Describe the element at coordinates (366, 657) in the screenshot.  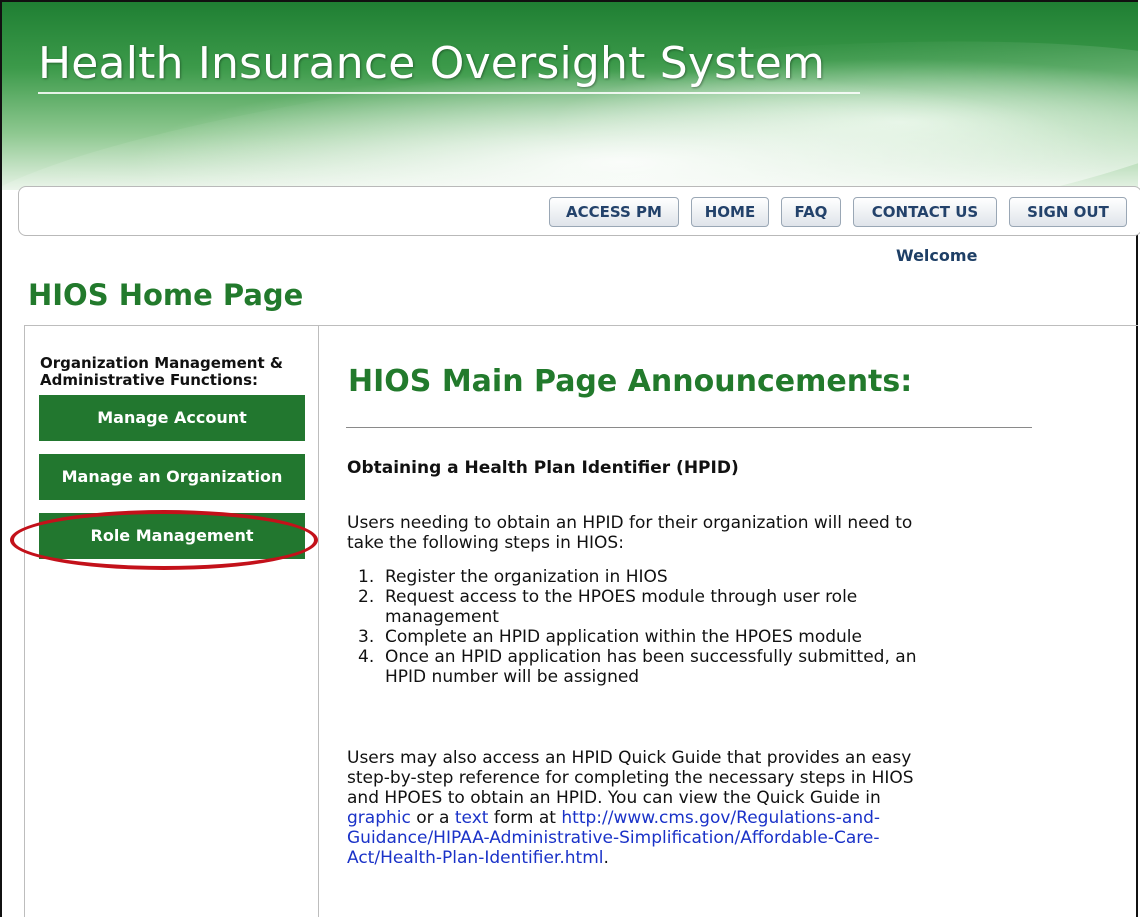
I see `step-number: 4.` at that location.